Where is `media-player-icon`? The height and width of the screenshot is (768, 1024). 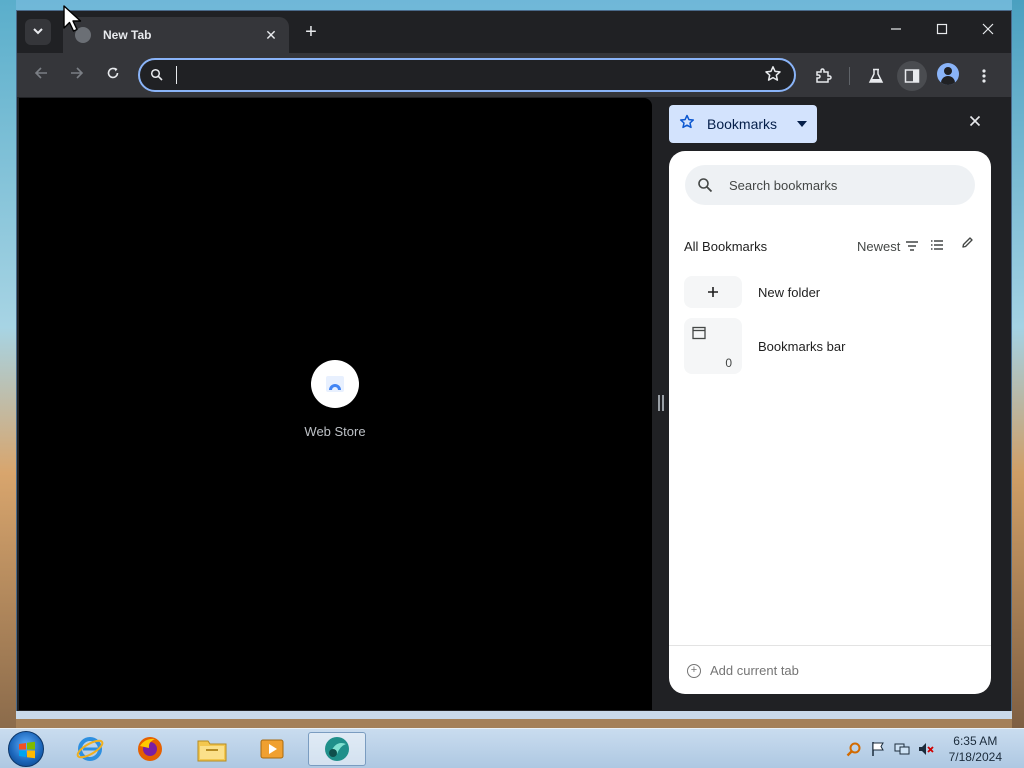
media-player-icon is located at coordinates (272, 749).